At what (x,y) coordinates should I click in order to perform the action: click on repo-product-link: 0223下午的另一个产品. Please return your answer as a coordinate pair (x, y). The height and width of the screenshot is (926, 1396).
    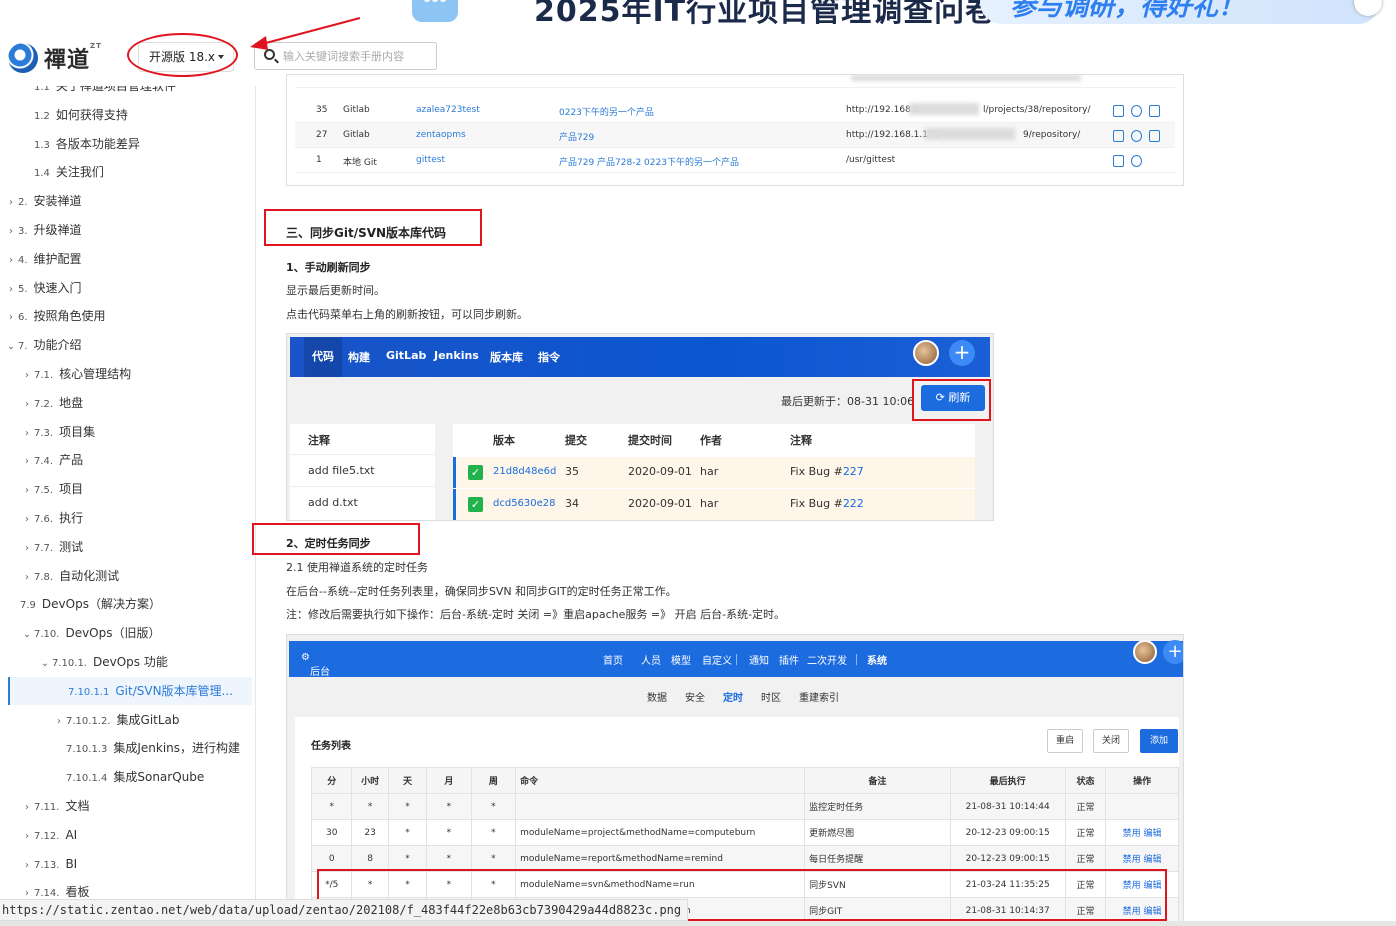
    Looking at the image, I should click on (606, 111).